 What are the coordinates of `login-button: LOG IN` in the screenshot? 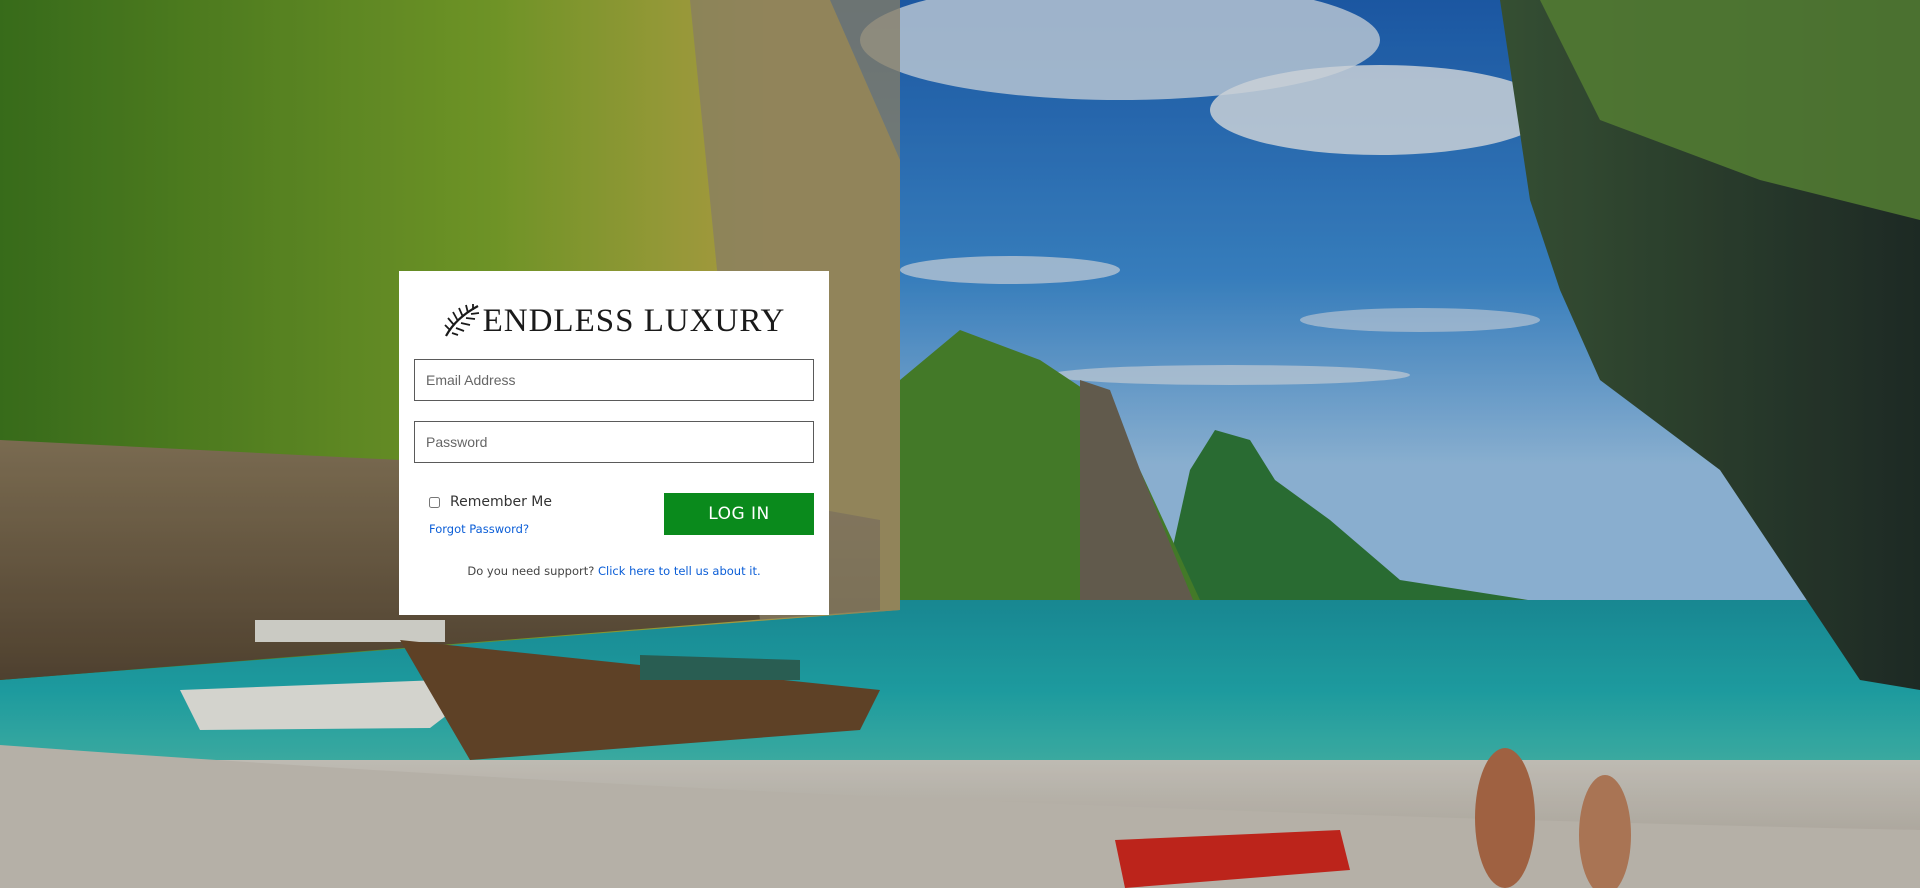 It's located at (739, 514).